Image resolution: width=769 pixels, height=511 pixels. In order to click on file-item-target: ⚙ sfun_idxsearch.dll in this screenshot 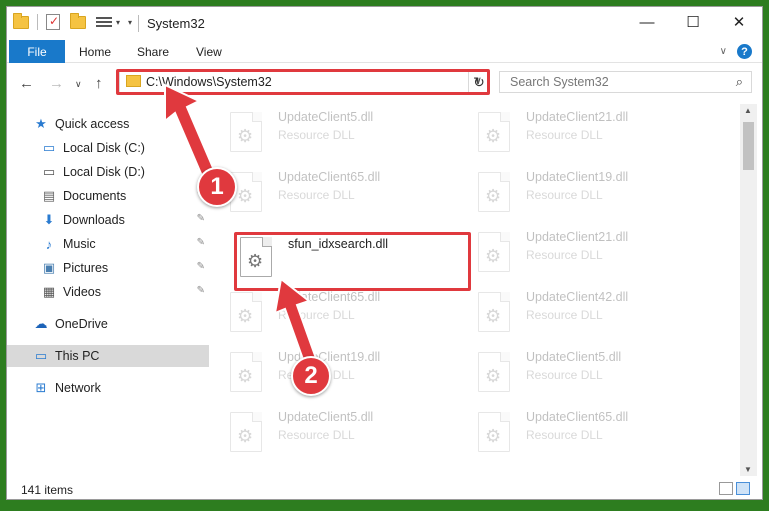, I will do `click(342, 257)`.